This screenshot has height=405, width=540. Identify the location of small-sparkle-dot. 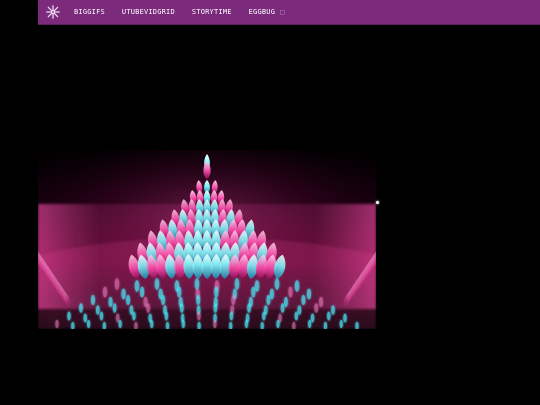
(377, 202).